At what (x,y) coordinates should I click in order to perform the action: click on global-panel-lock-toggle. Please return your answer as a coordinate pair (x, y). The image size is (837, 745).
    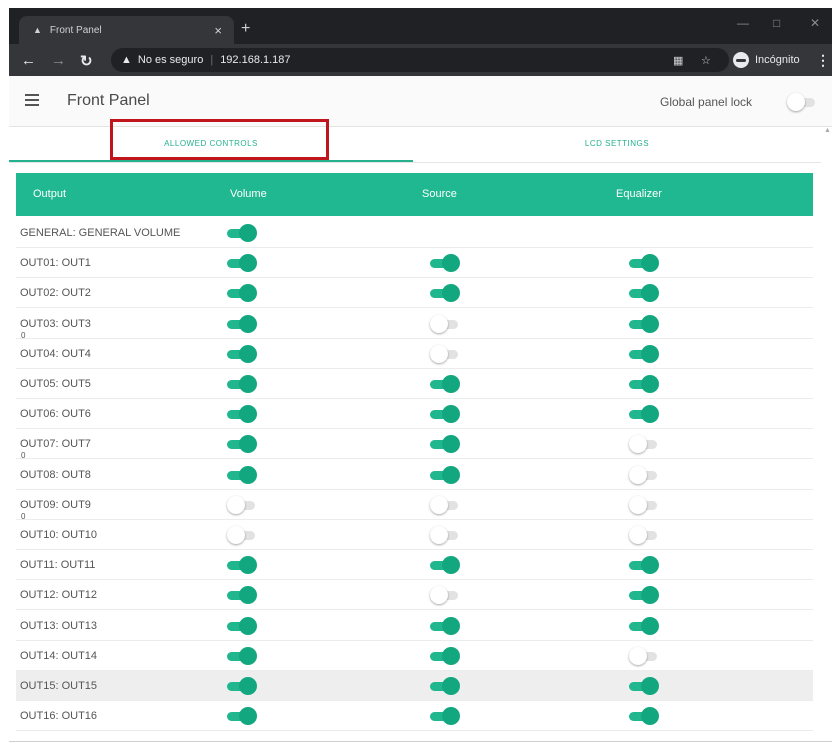
    Looking at the image, I should click on (802, 102).